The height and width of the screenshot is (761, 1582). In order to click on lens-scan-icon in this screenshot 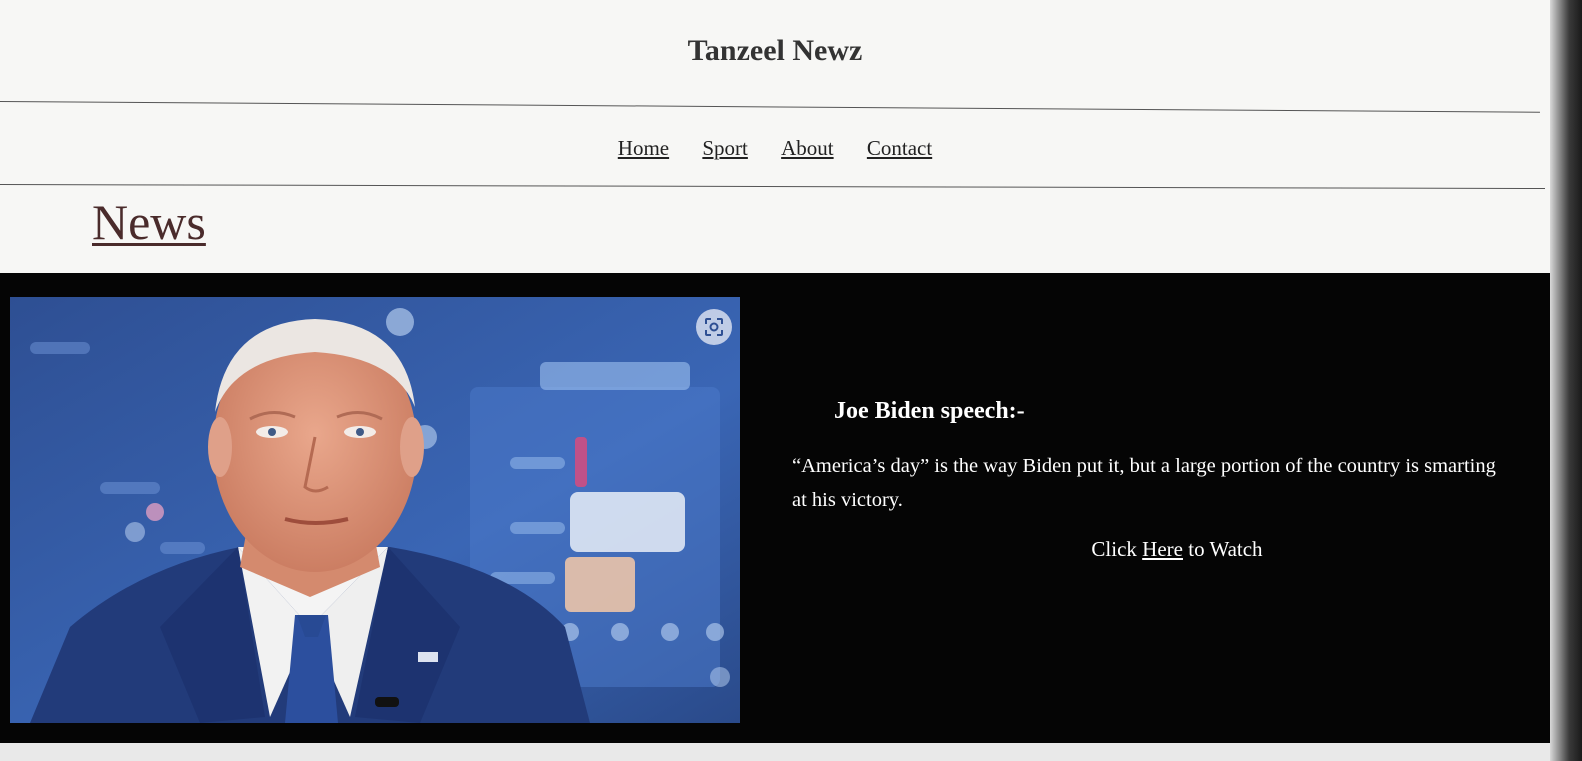, I will do `click(714, 327)`.